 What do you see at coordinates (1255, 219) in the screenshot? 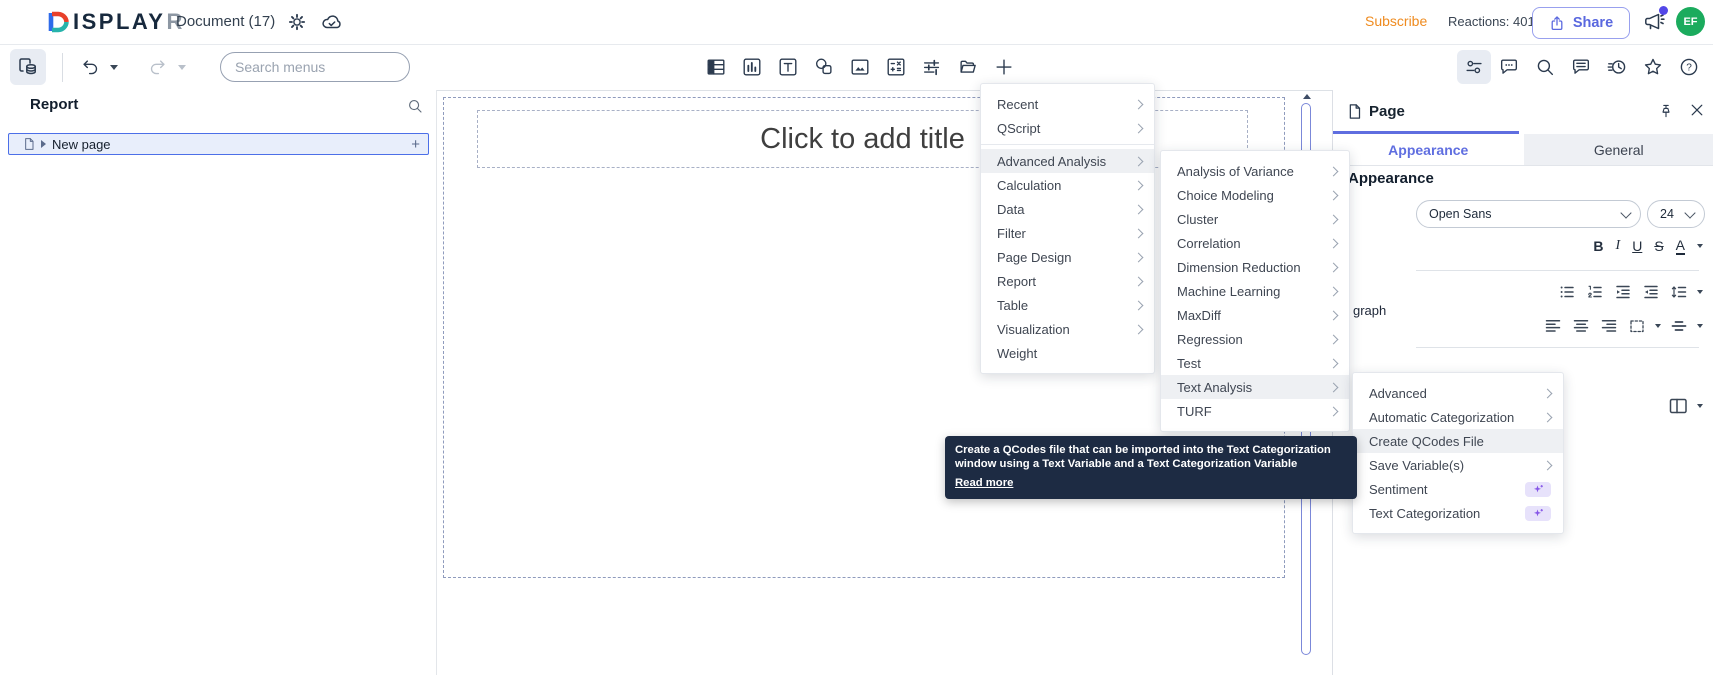
I see `menu-item-cluster: Cluster` at bounding box center [1255, 219].